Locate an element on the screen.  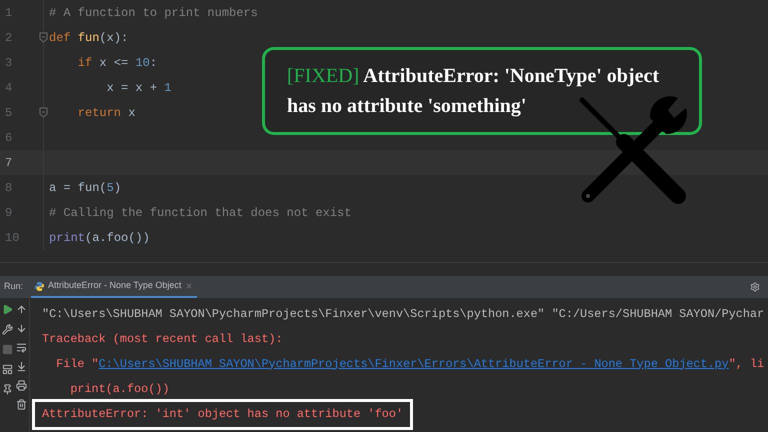
tools-icon is located at coordinates (634, 151).